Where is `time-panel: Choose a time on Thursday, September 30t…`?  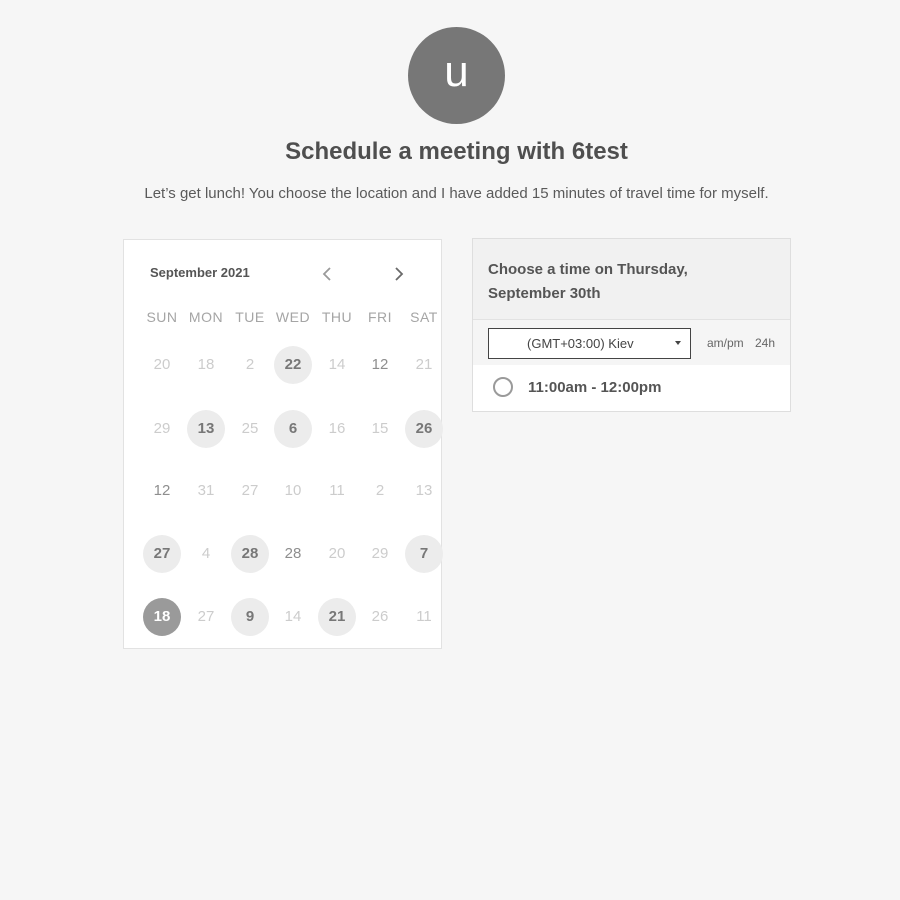
time-panel: Choose a time on Thursday, September 30t… is located at coordinates (631, 325).